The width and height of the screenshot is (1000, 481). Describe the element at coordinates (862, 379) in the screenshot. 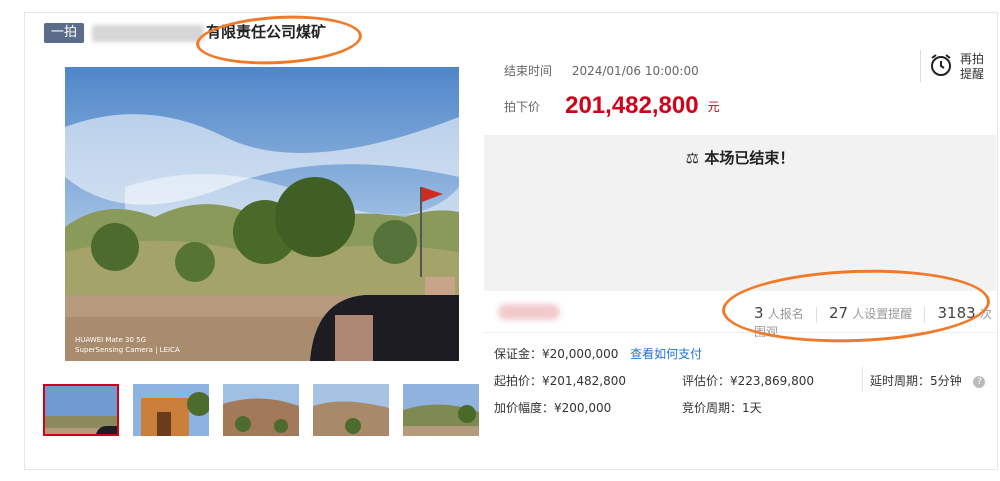

I see `details-divider` at that location.